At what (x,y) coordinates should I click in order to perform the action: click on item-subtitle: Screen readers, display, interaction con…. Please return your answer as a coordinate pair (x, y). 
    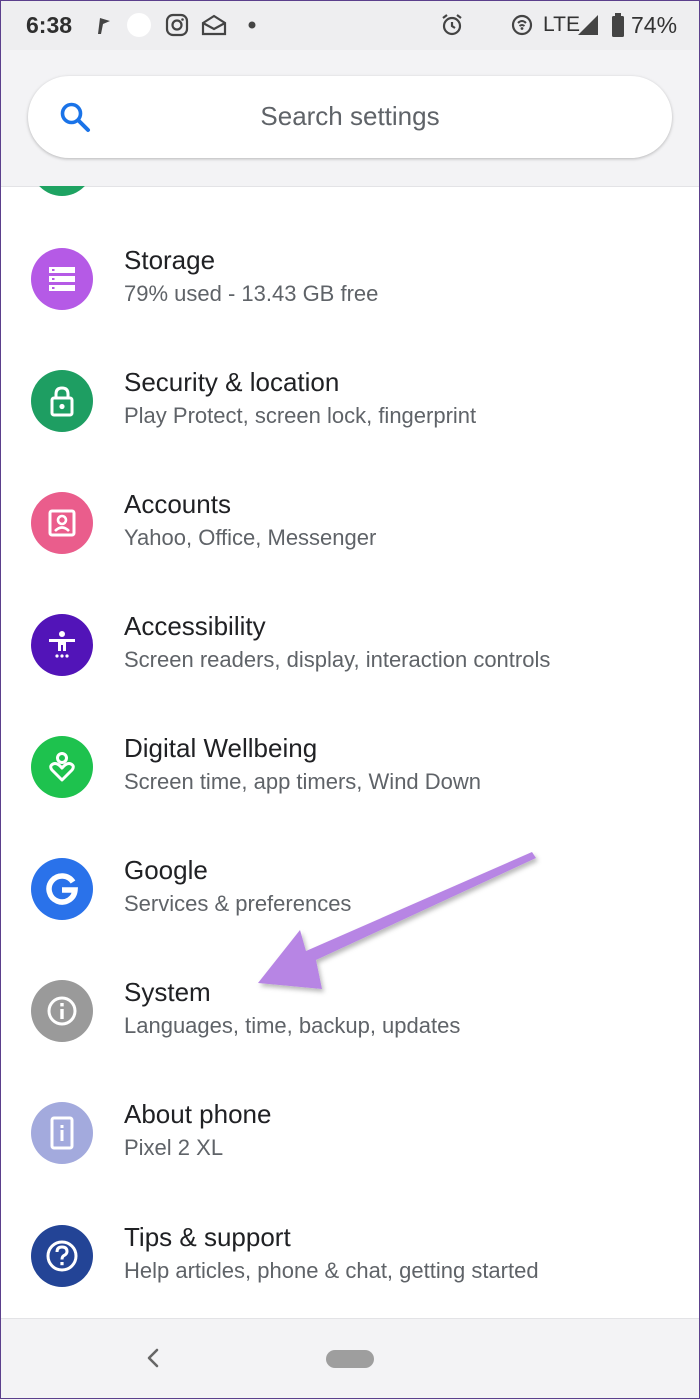
    Looking at the image, I should click on (337, 659).